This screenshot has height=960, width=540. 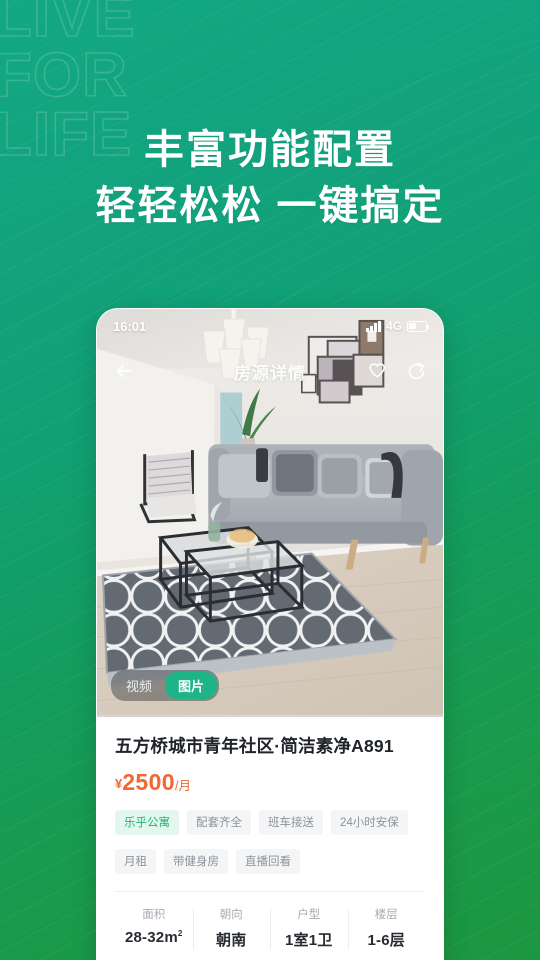 What do you see at coordinates (124, 371) in the screenshot?
I see `back-arrow-icon` at bounding box center [124, 371].